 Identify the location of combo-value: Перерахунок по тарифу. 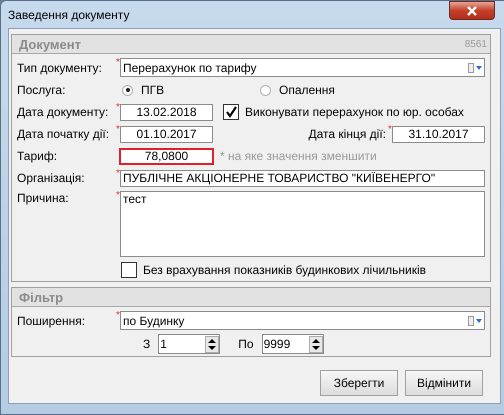
(190, 67).